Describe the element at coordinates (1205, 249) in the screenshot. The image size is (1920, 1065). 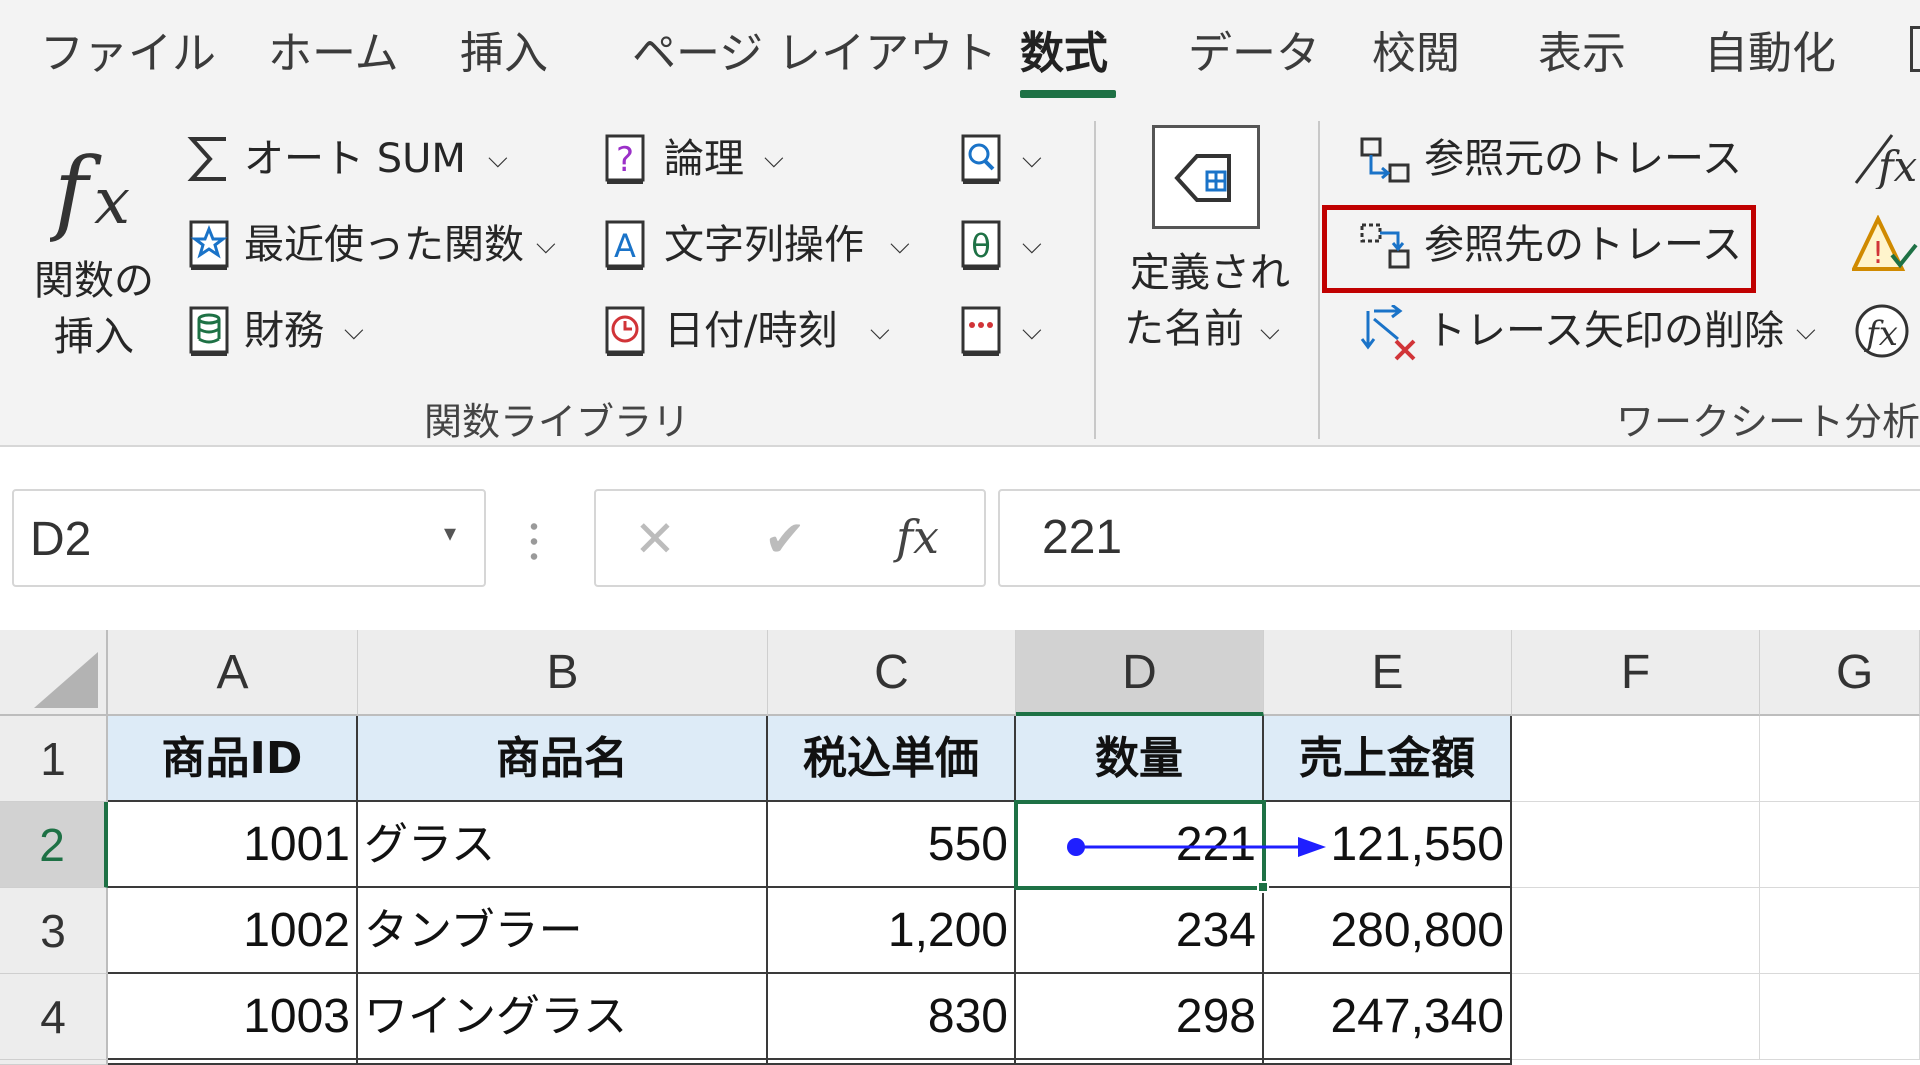
I see `defined-names-button: 定義され た名前 ⌵` at that location.